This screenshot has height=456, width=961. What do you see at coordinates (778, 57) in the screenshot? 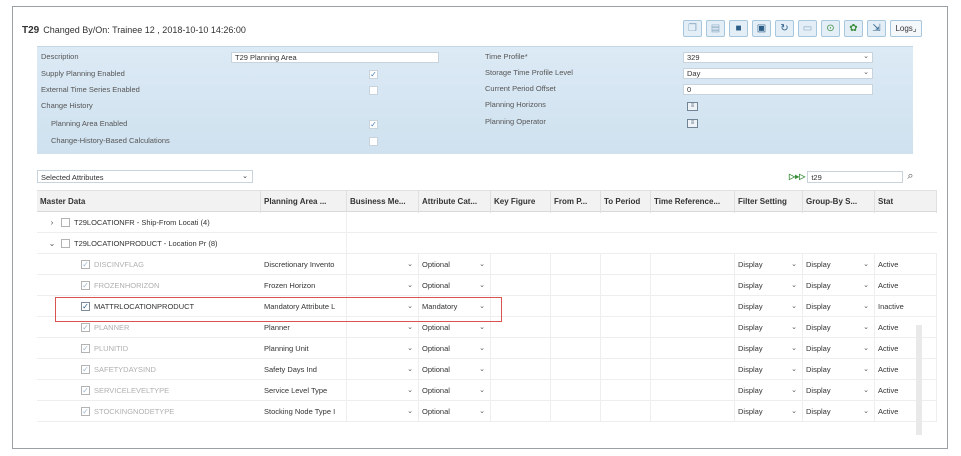
I see `time-profile-select: 329 ⌄` at bounding box center [778, 57].